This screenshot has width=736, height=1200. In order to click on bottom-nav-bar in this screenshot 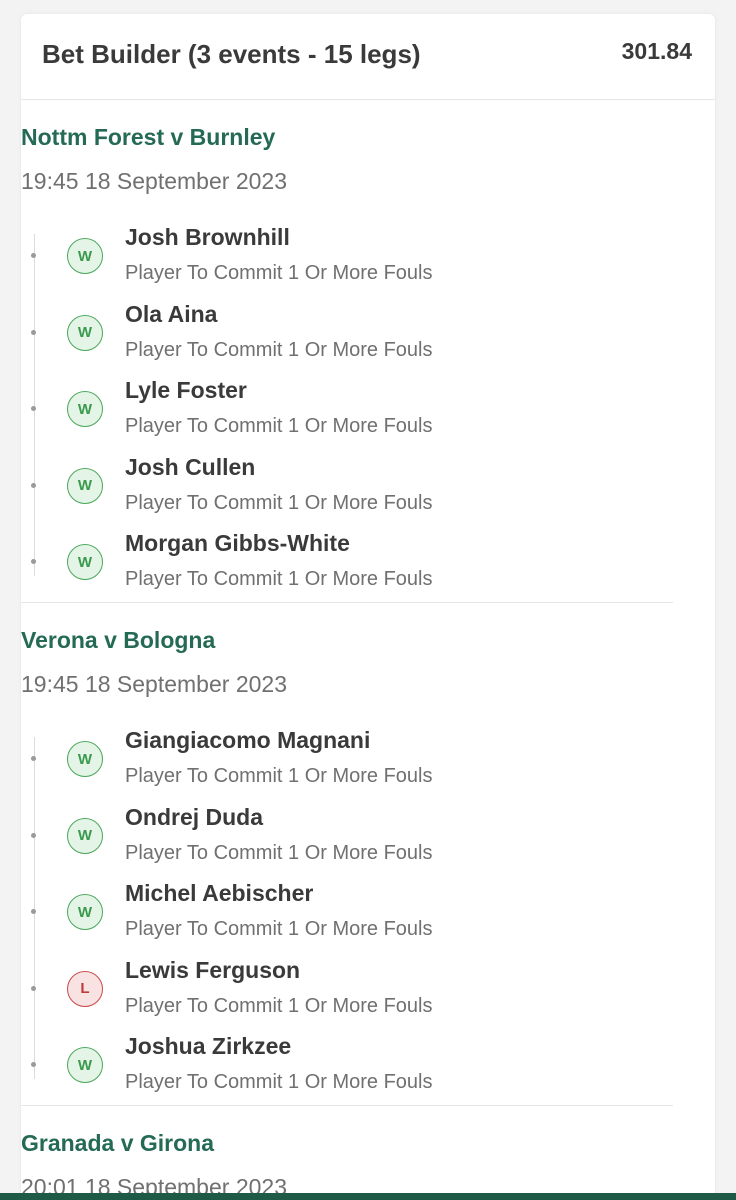, I will do `click(368, 1196)`.